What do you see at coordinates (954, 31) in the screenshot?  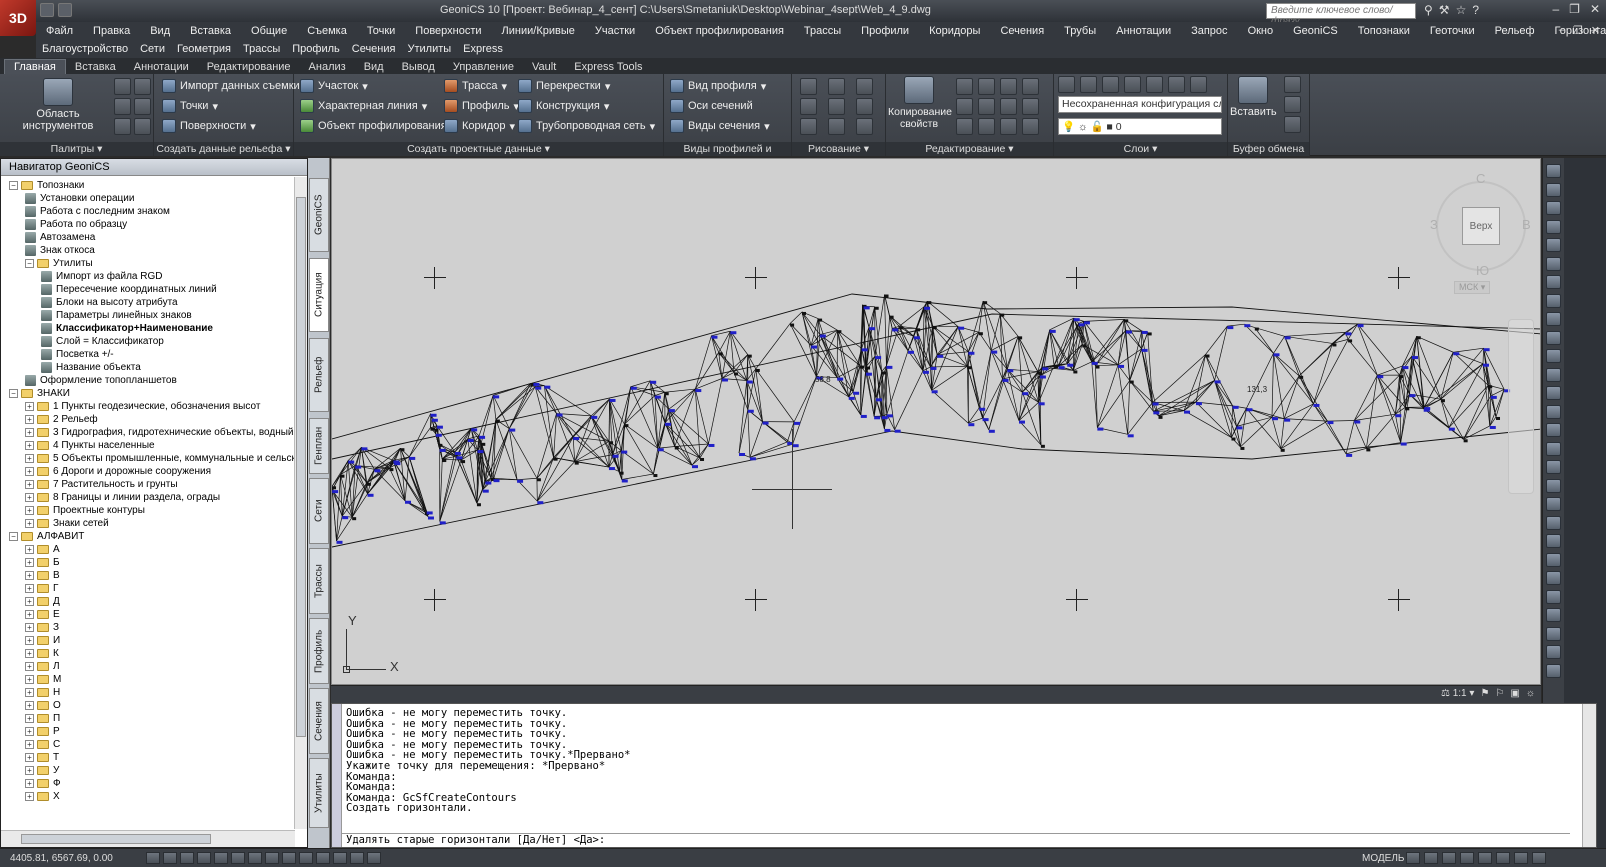 I see `menu-item: Коридоры` at bounding box center [954, 31].